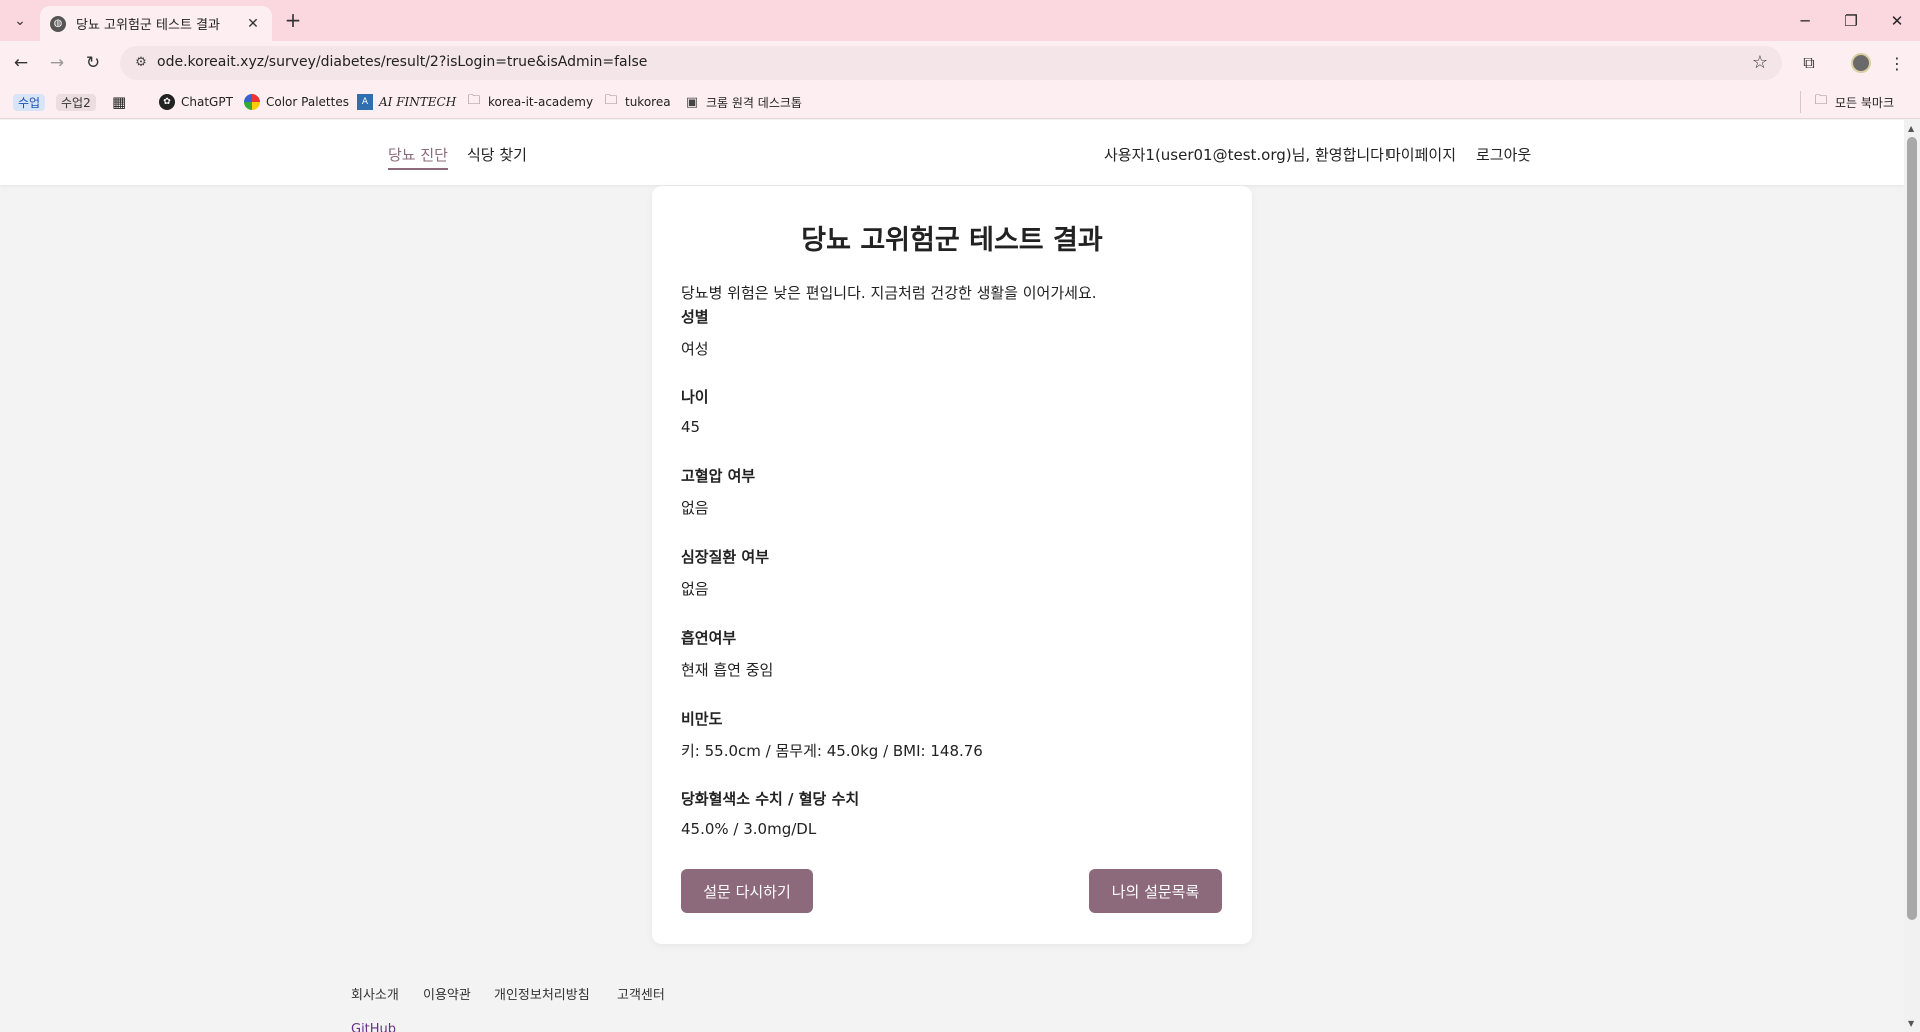 The width and height of the screenshot is (1920, 1032). What do you see at coordinates (1911, 1023) in the screenshot?
I see `scroll-down-arrow-icon: ▼` at bounding box center [1911, 1023].